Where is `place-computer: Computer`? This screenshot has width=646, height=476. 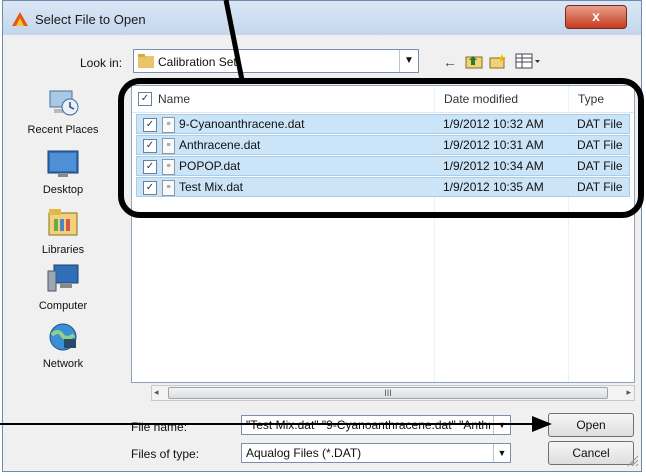 place-computer: Computer is located at coordinates (63, 287).